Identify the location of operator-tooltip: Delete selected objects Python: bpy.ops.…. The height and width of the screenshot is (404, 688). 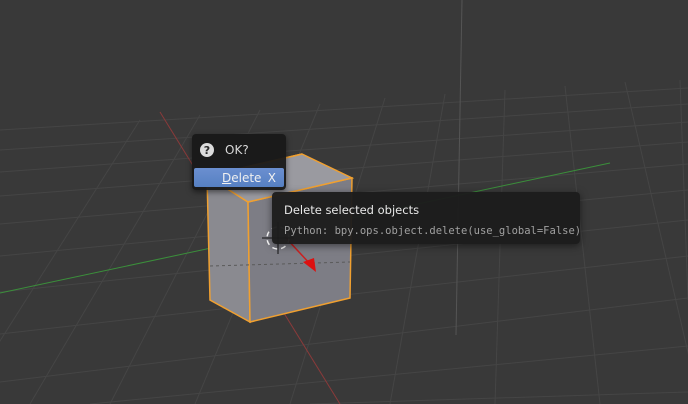
(427, 218).